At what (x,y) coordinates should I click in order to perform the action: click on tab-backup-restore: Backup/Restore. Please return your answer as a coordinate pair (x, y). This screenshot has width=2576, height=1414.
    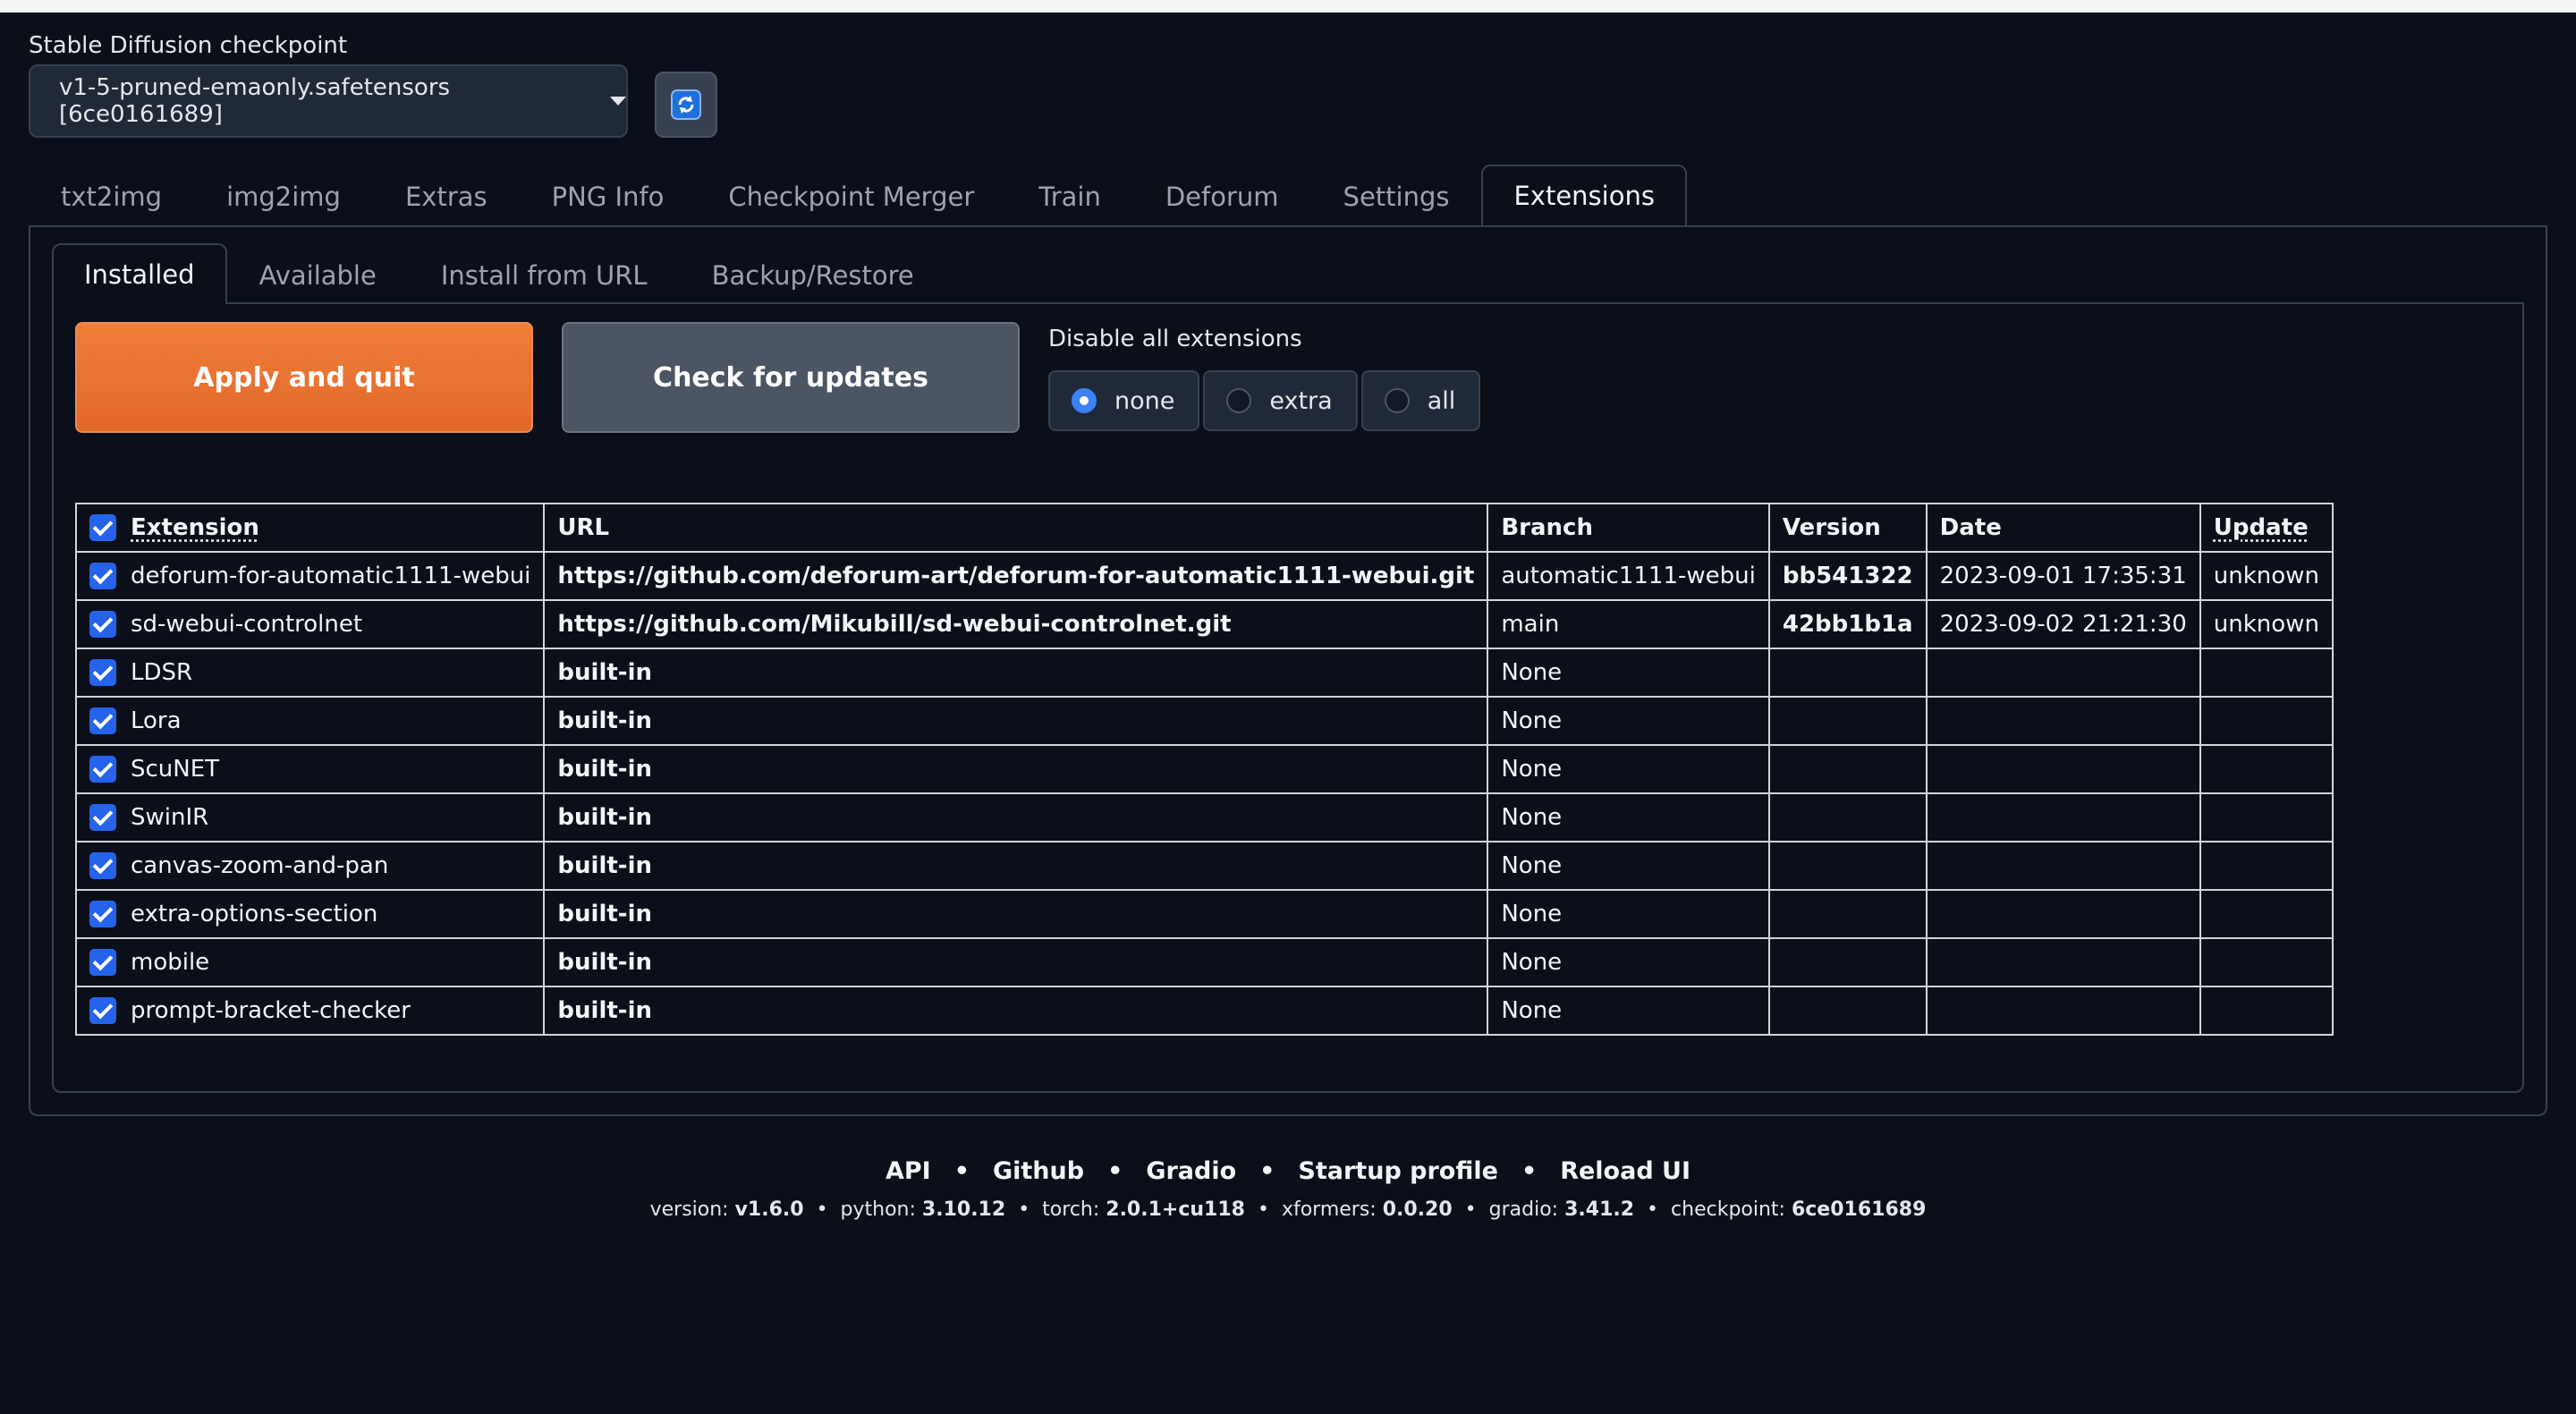
    Looking at the image, I should click on (813, 274).